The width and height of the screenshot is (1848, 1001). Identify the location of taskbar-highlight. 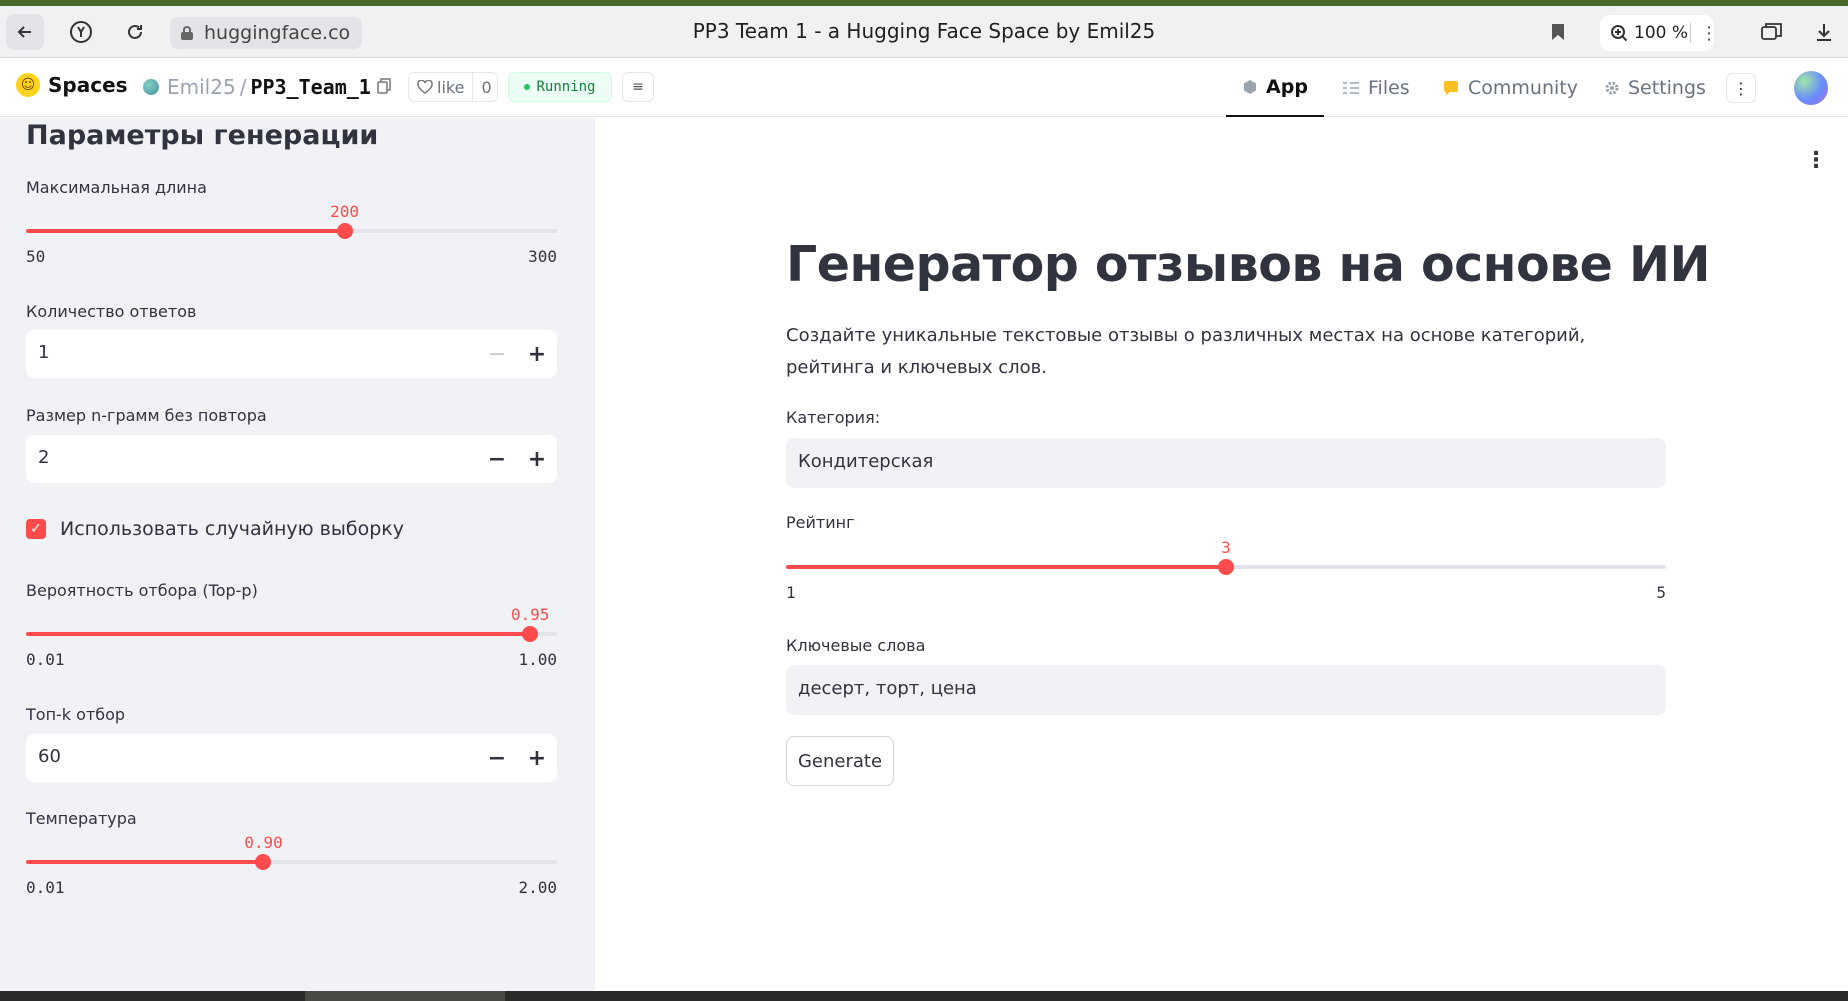
(405, 996).